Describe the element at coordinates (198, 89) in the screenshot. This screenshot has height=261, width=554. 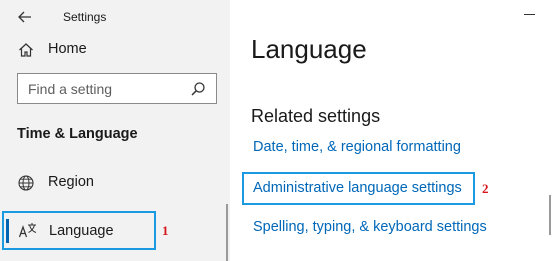
I see `search-icon` at that location.